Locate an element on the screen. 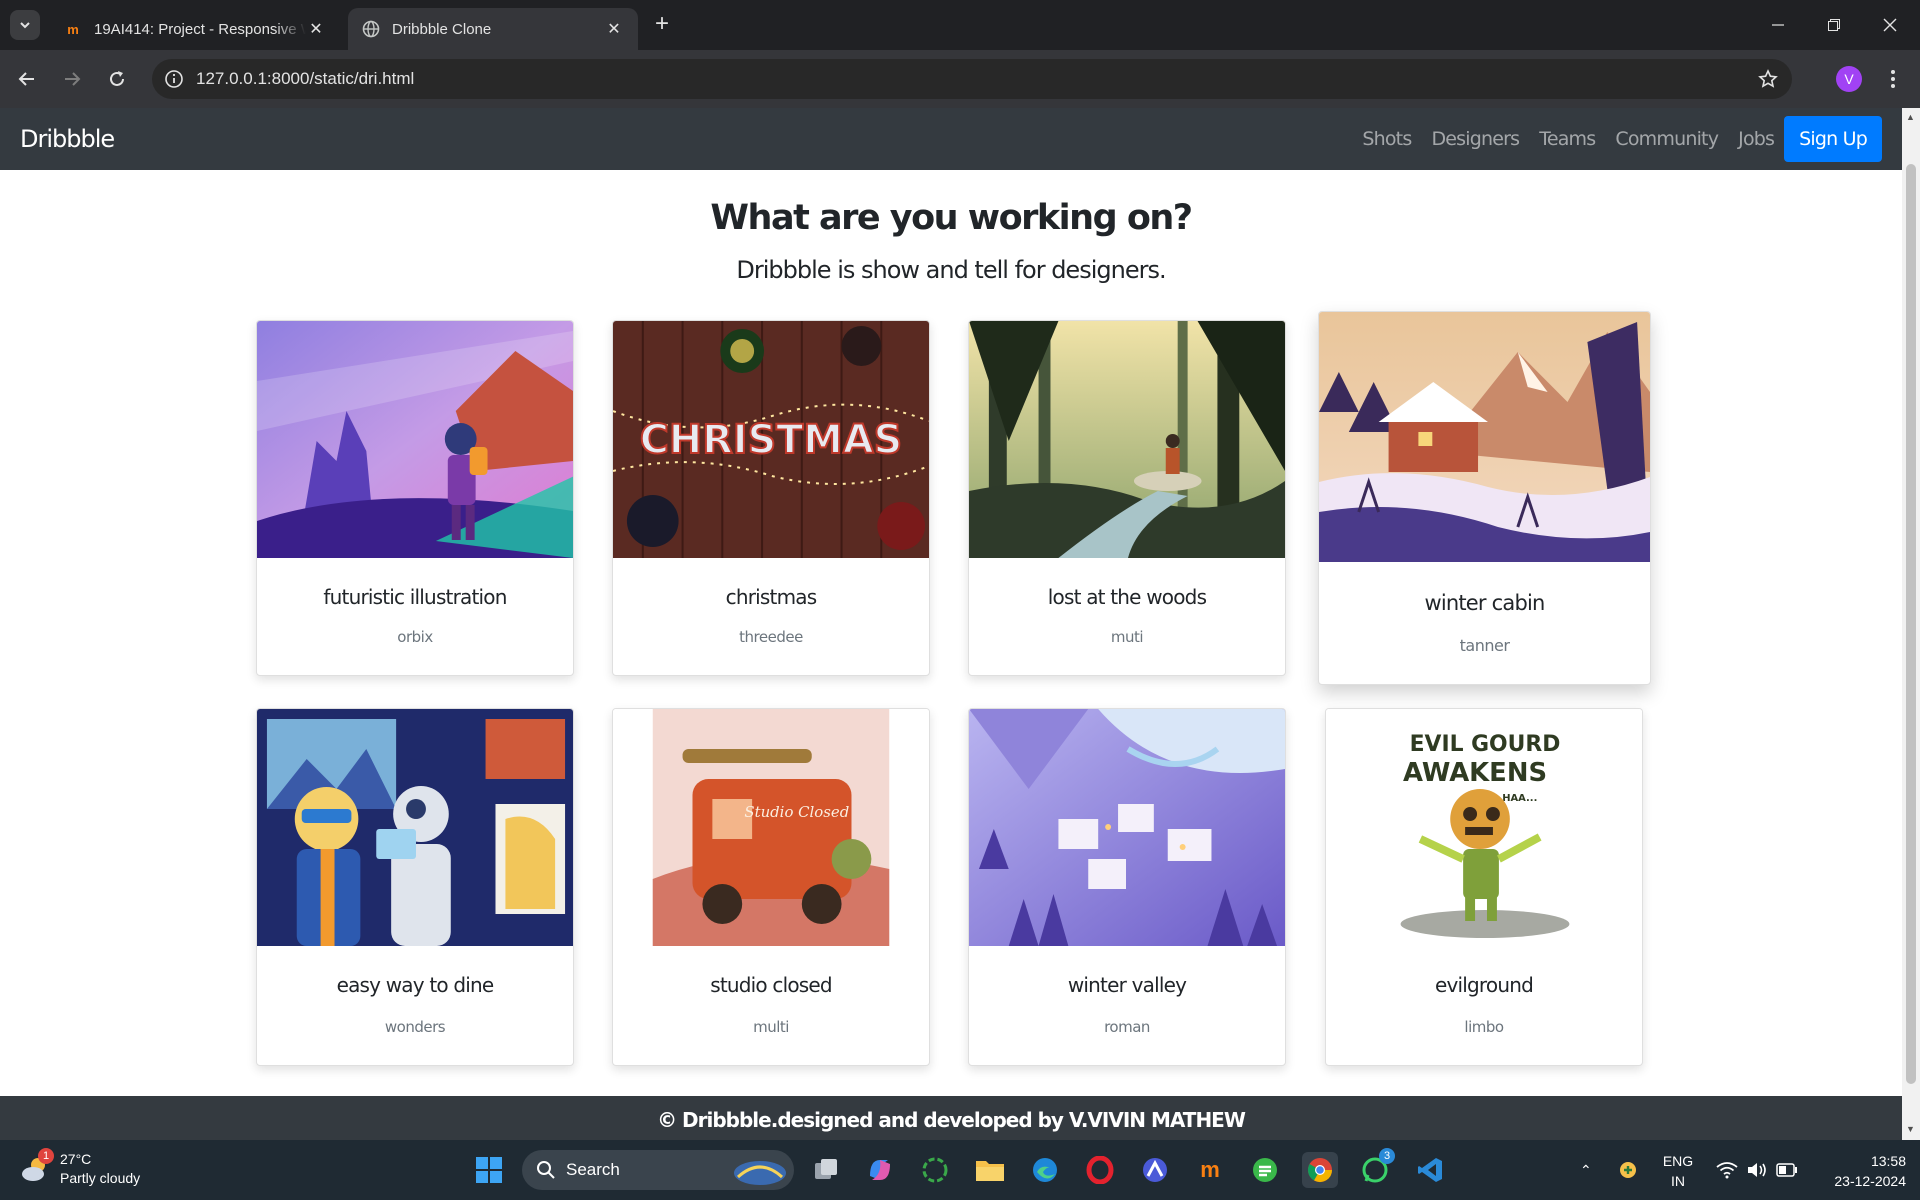 This screenshot has width=1920, height=1200. copilot-button is located at coordinates (880, 1170).